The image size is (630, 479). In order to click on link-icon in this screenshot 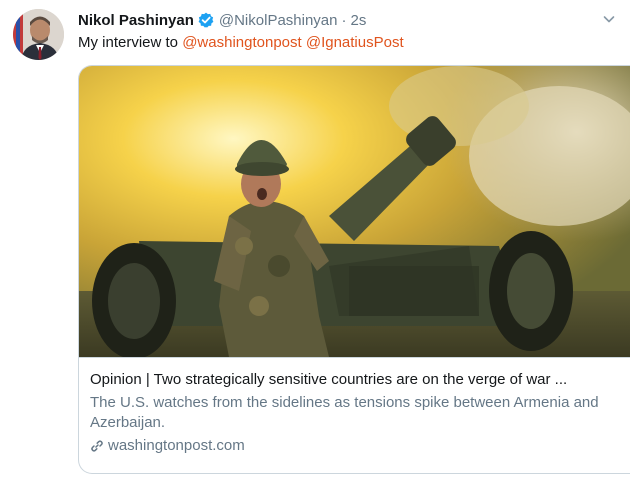, I will do `click(97, 446)`.